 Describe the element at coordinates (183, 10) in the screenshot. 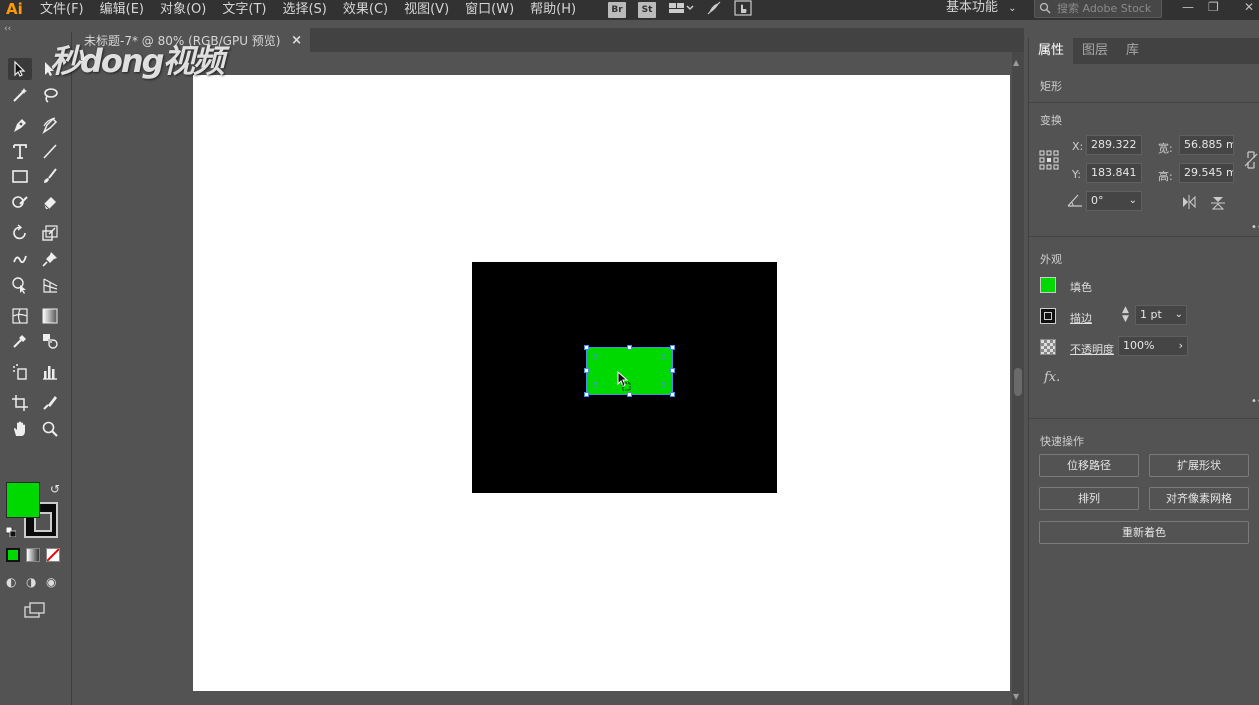

I see `menu-item: 对象(O)` at that location.